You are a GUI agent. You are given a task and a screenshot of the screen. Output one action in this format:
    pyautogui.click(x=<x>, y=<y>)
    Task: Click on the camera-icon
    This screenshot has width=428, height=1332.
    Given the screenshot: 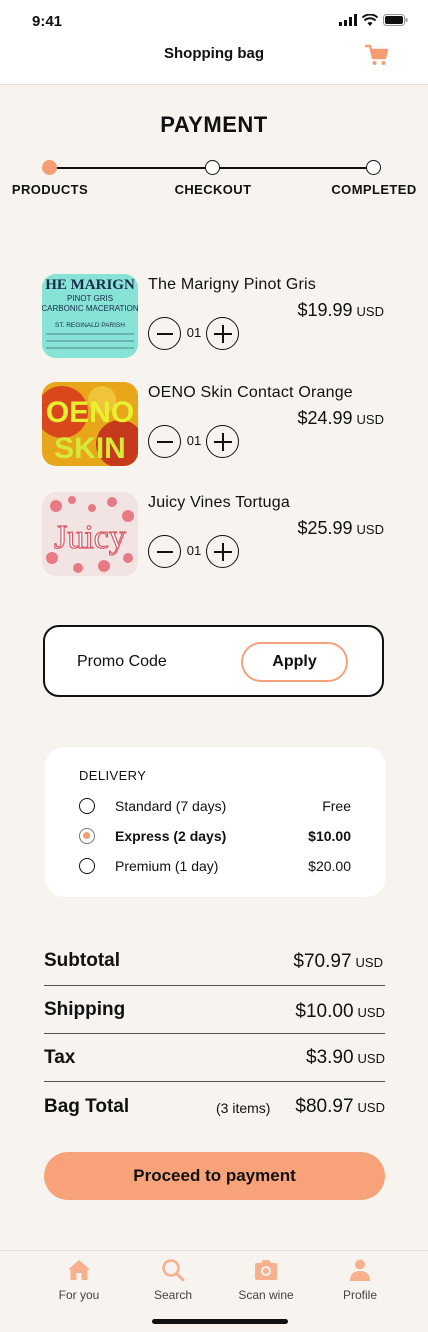 What is the action you would take?
    pyautogui.click(x=266, y=1270)
    